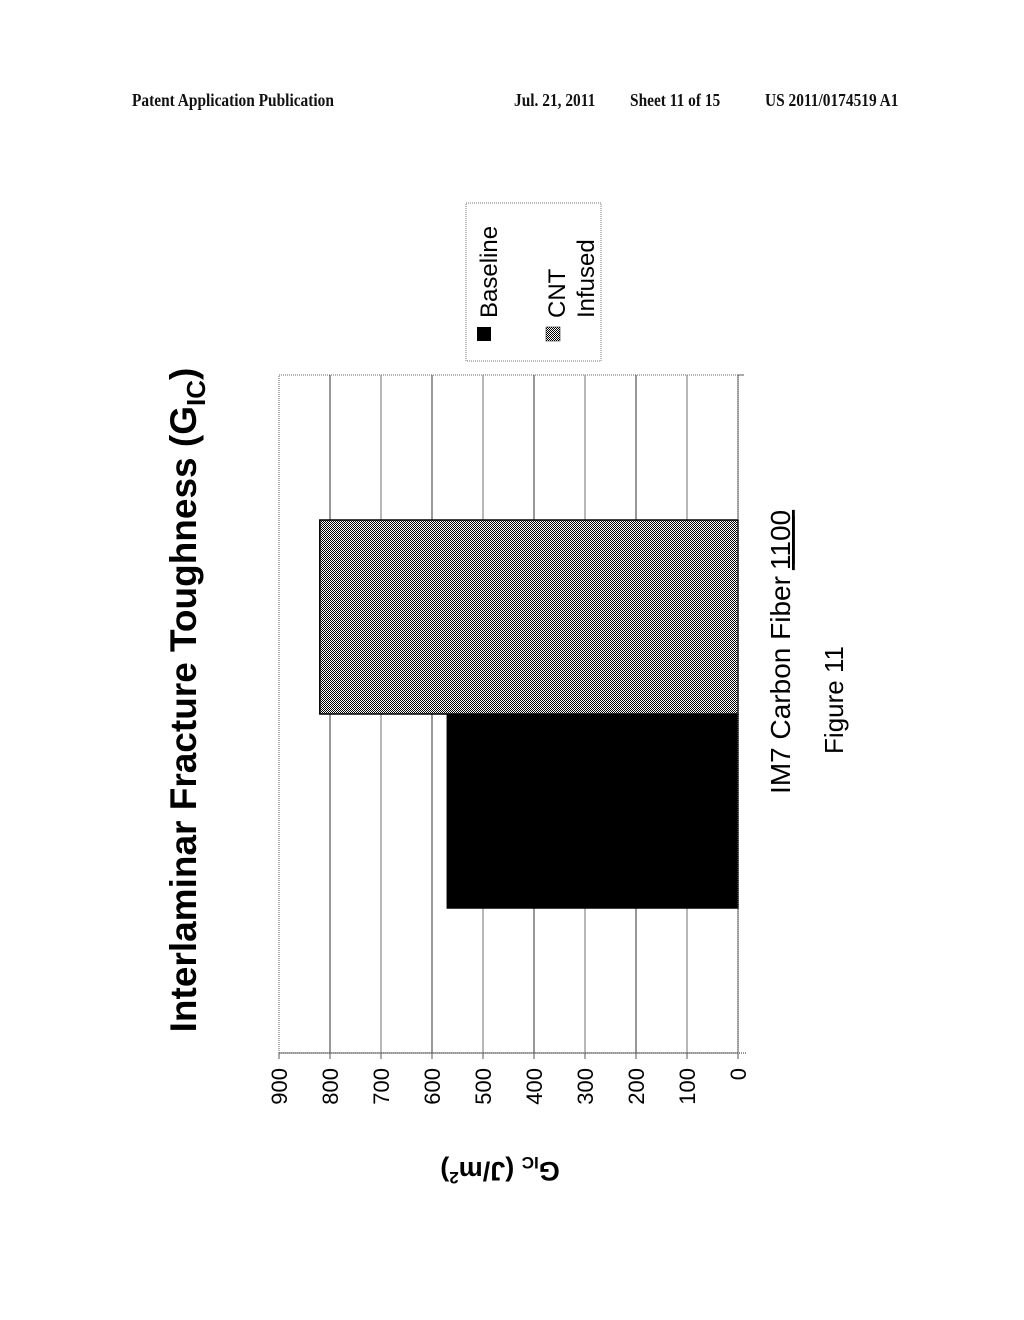  I want to click on bar-cnt-infused, so click(529, 617).